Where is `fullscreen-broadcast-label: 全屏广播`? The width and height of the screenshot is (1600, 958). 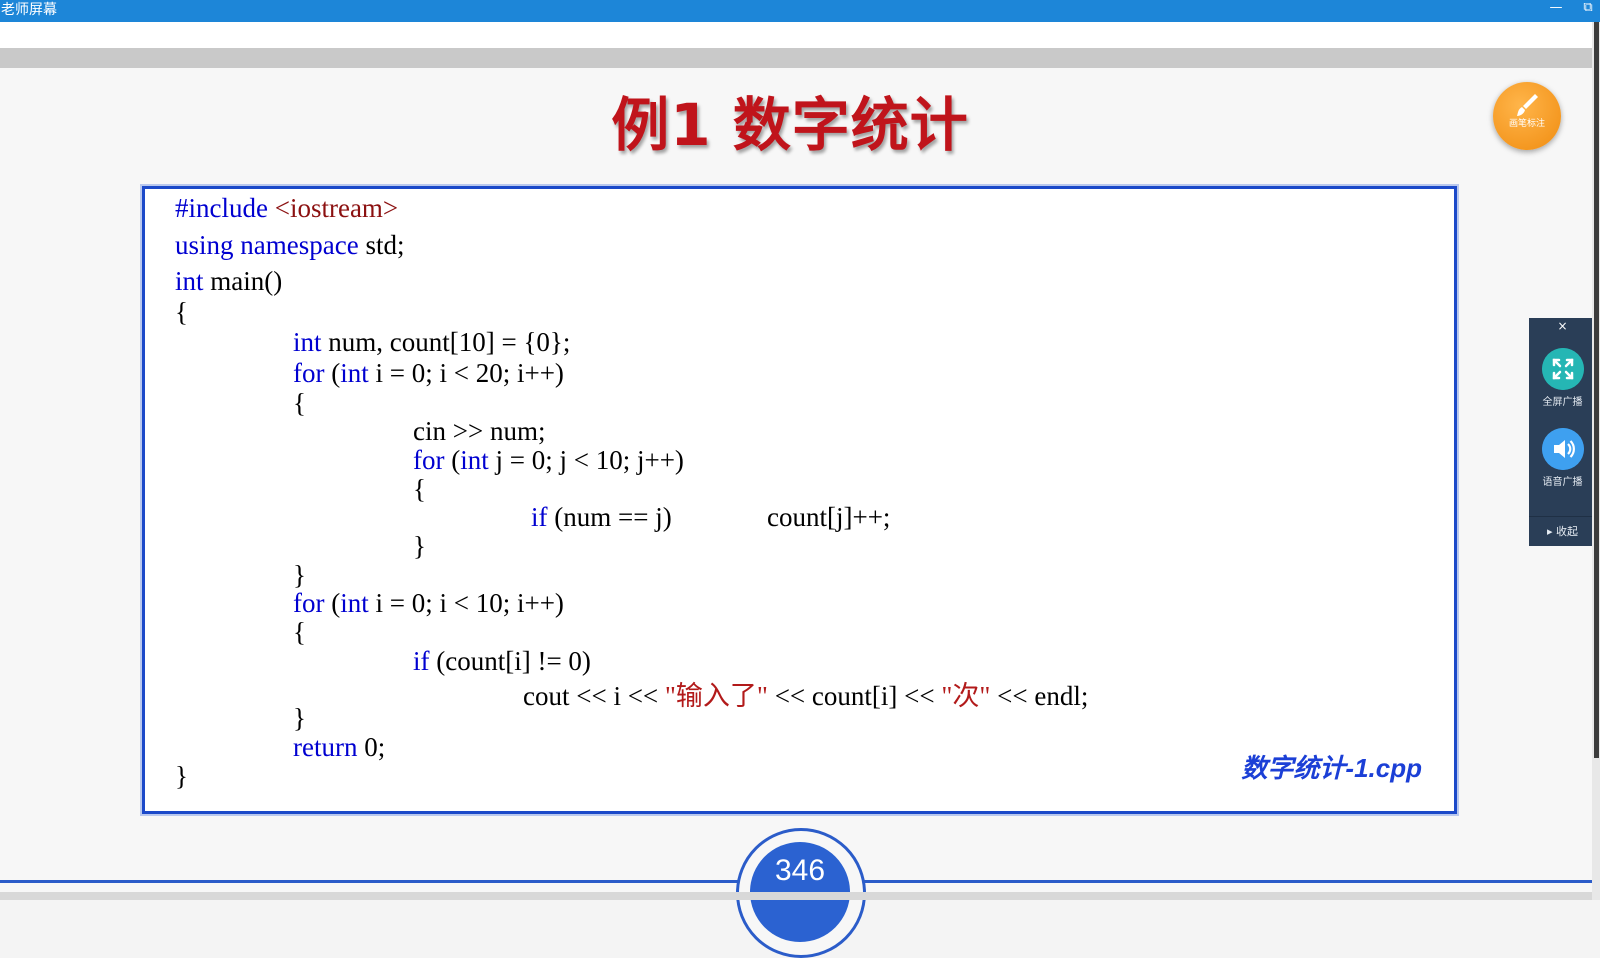
fullscreen-broadcast-label: 全屏广播 is located at coordinates (1562, 402).